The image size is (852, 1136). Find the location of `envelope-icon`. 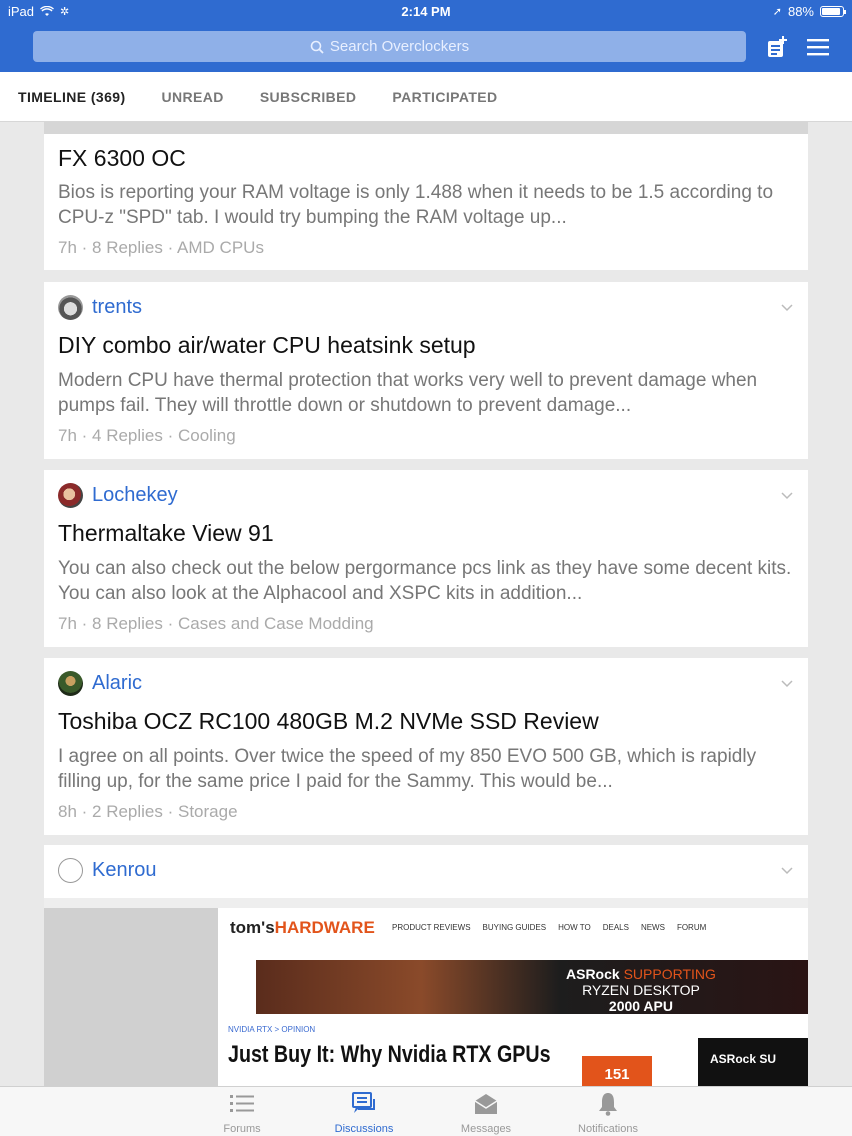

envelope-icon is located at coordinates (486, 1104).